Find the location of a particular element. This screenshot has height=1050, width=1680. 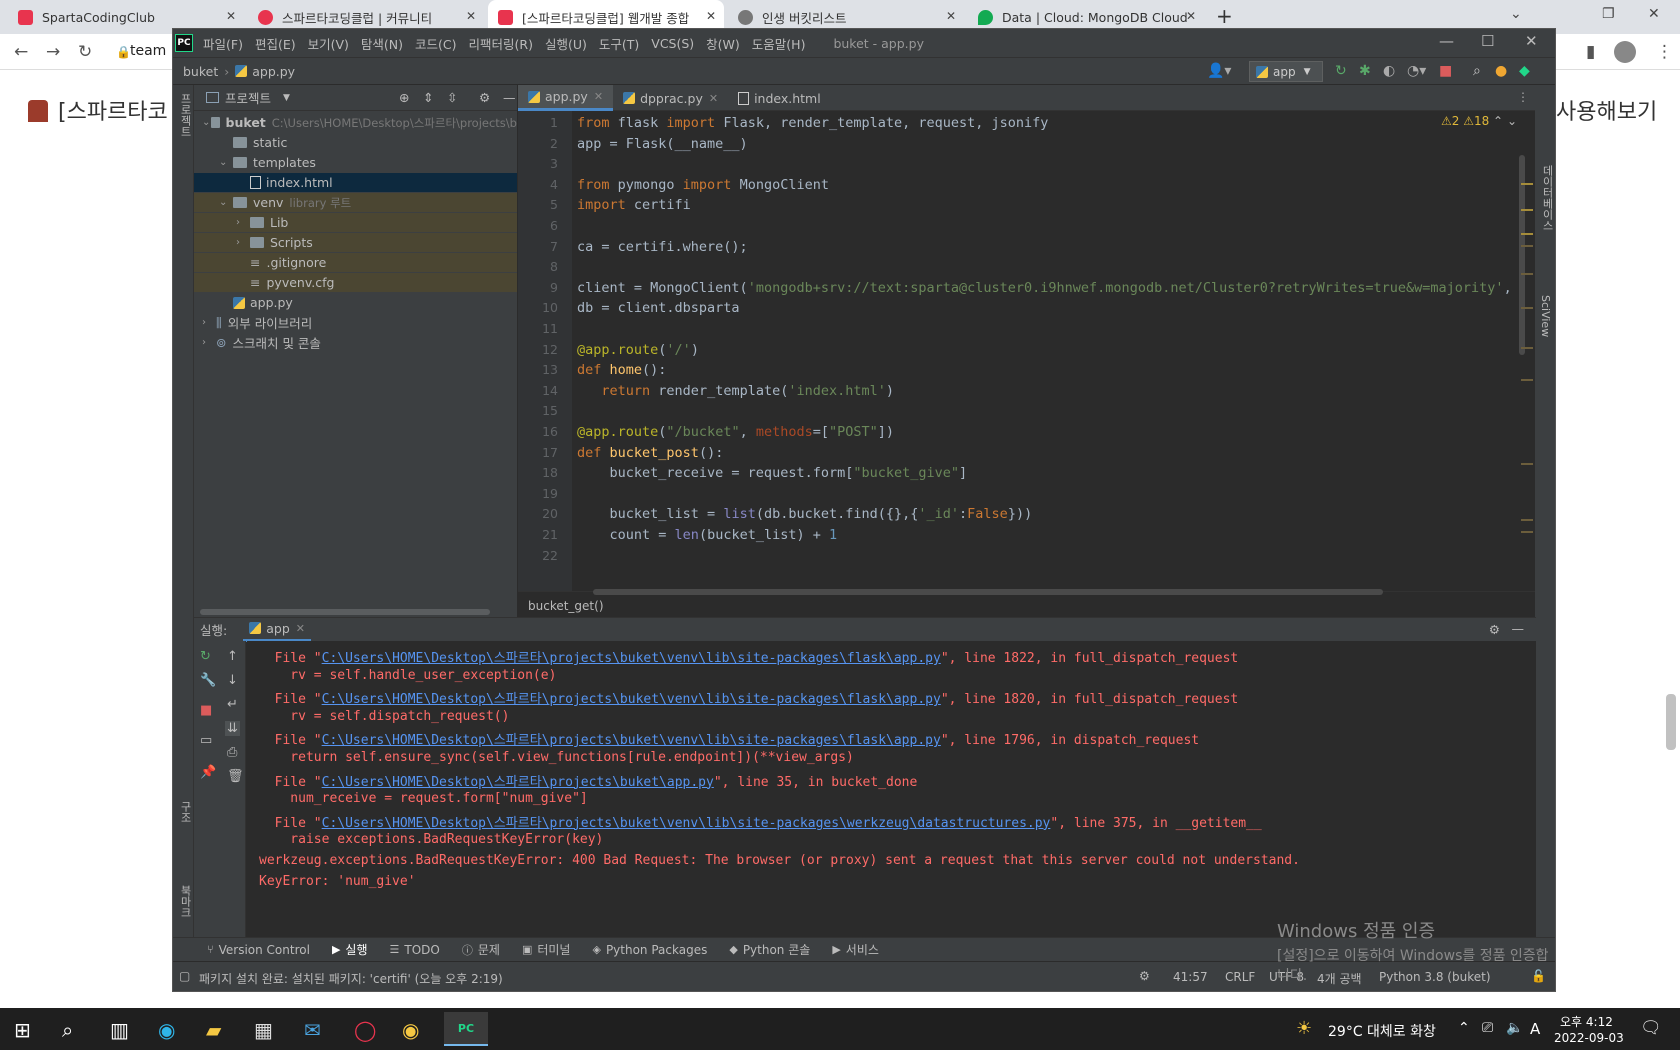

code-line: return render_template('index.html') is located at coordinates (735, 391).